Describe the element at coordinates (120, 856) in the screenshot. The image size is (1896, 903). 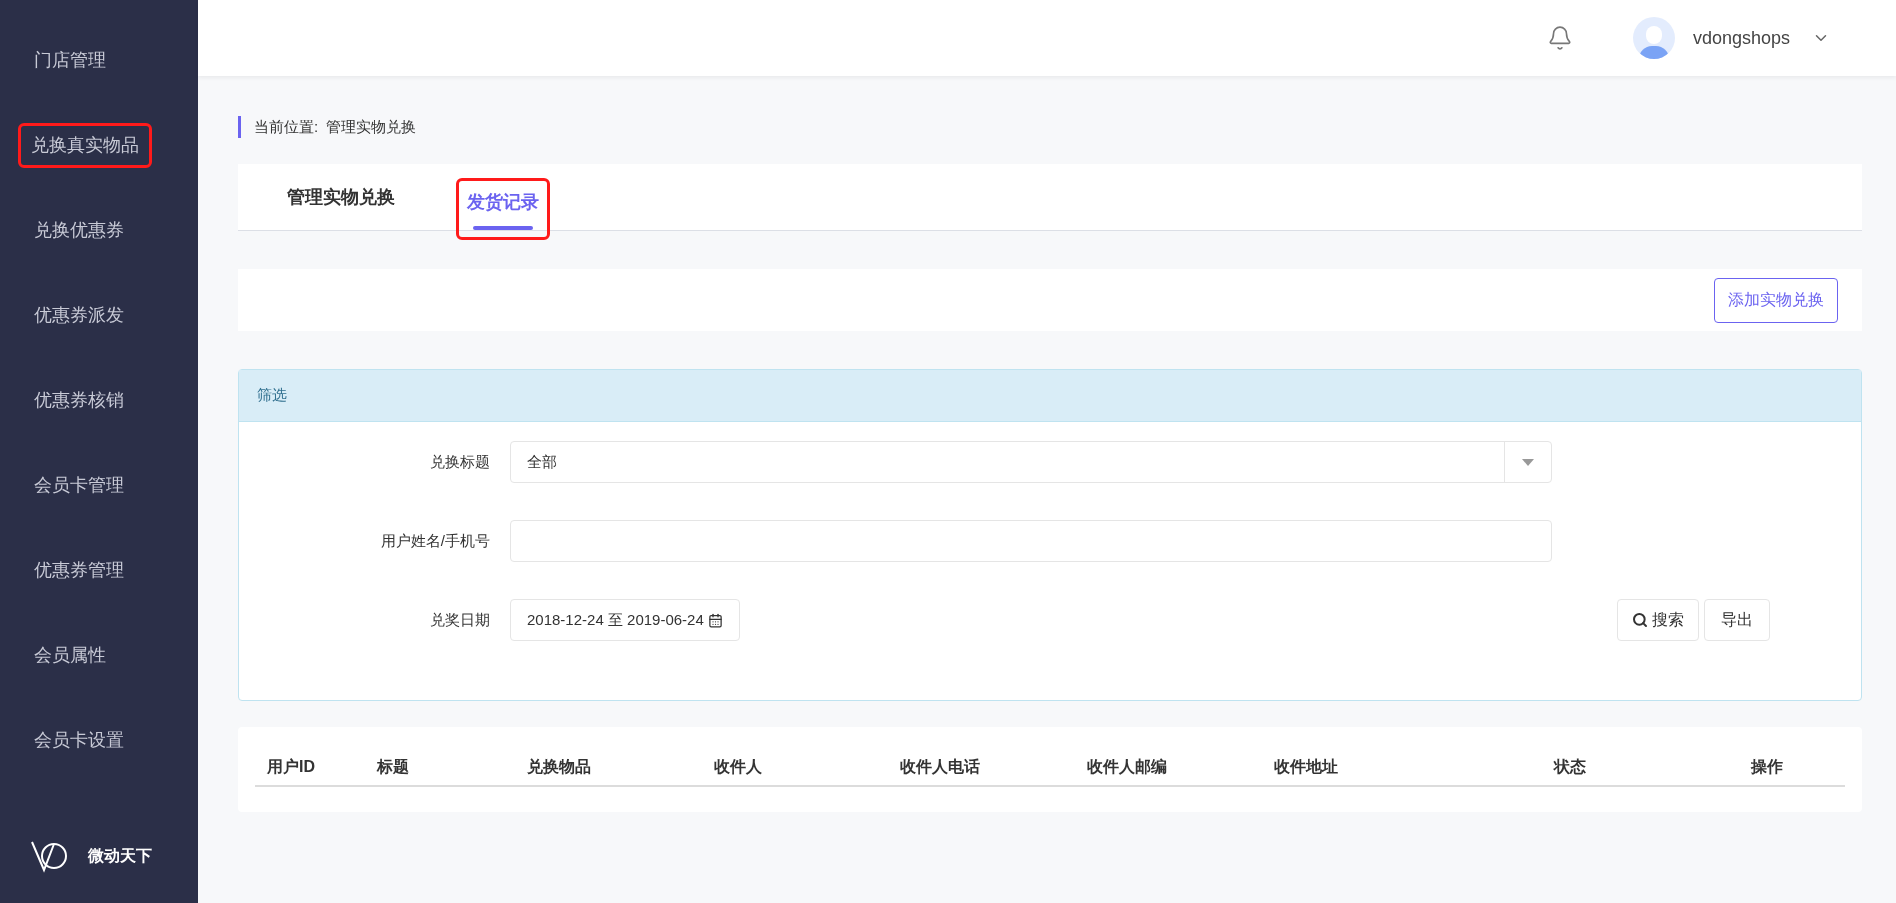
I see `brand-name: 微动天下` at that location.